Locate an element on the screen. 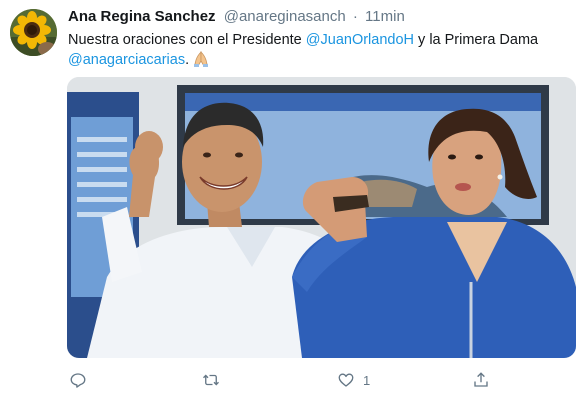  mention-link-first-lady: @anagarciacarias is located at coordinates (126, 60).